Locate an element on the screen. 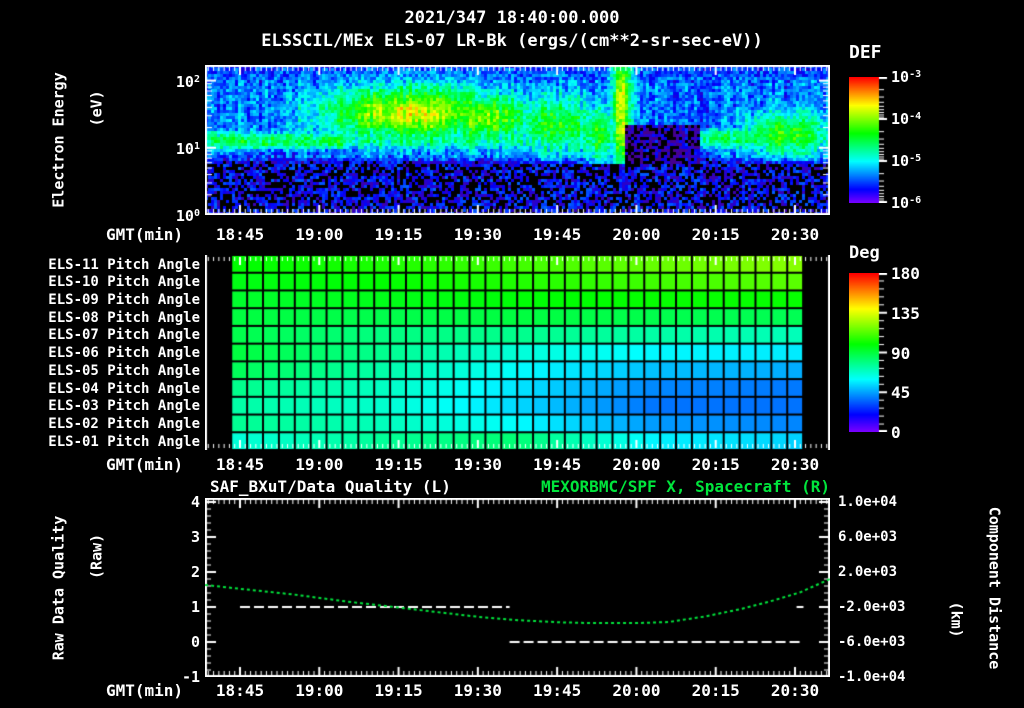 The width and height of the screenshot is (1024, 708). pitch-row-label: ELS-03 Pitch Angle is located at coordinates (124, 406).